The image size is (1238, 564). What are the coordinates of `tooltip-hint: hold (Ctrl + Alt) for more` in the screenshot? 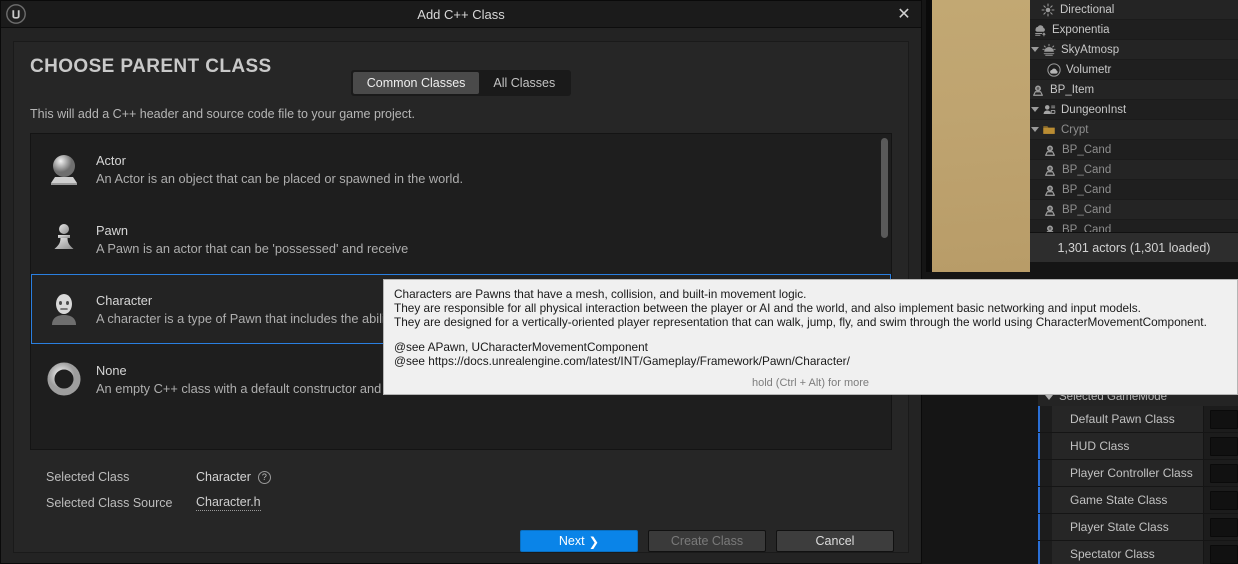 It's located at (810, 383).